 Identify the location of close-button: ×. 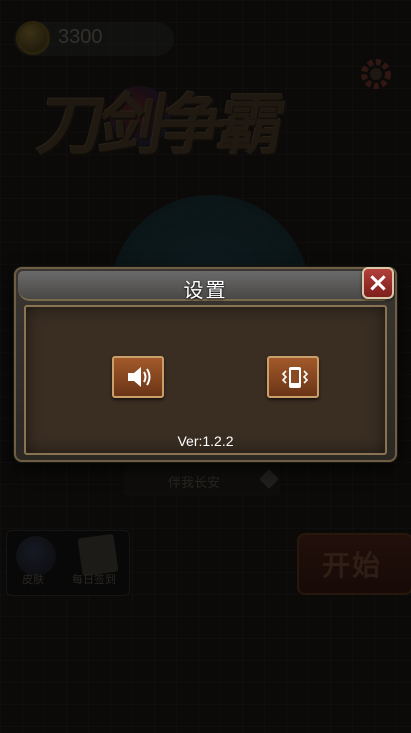
(378, 283).